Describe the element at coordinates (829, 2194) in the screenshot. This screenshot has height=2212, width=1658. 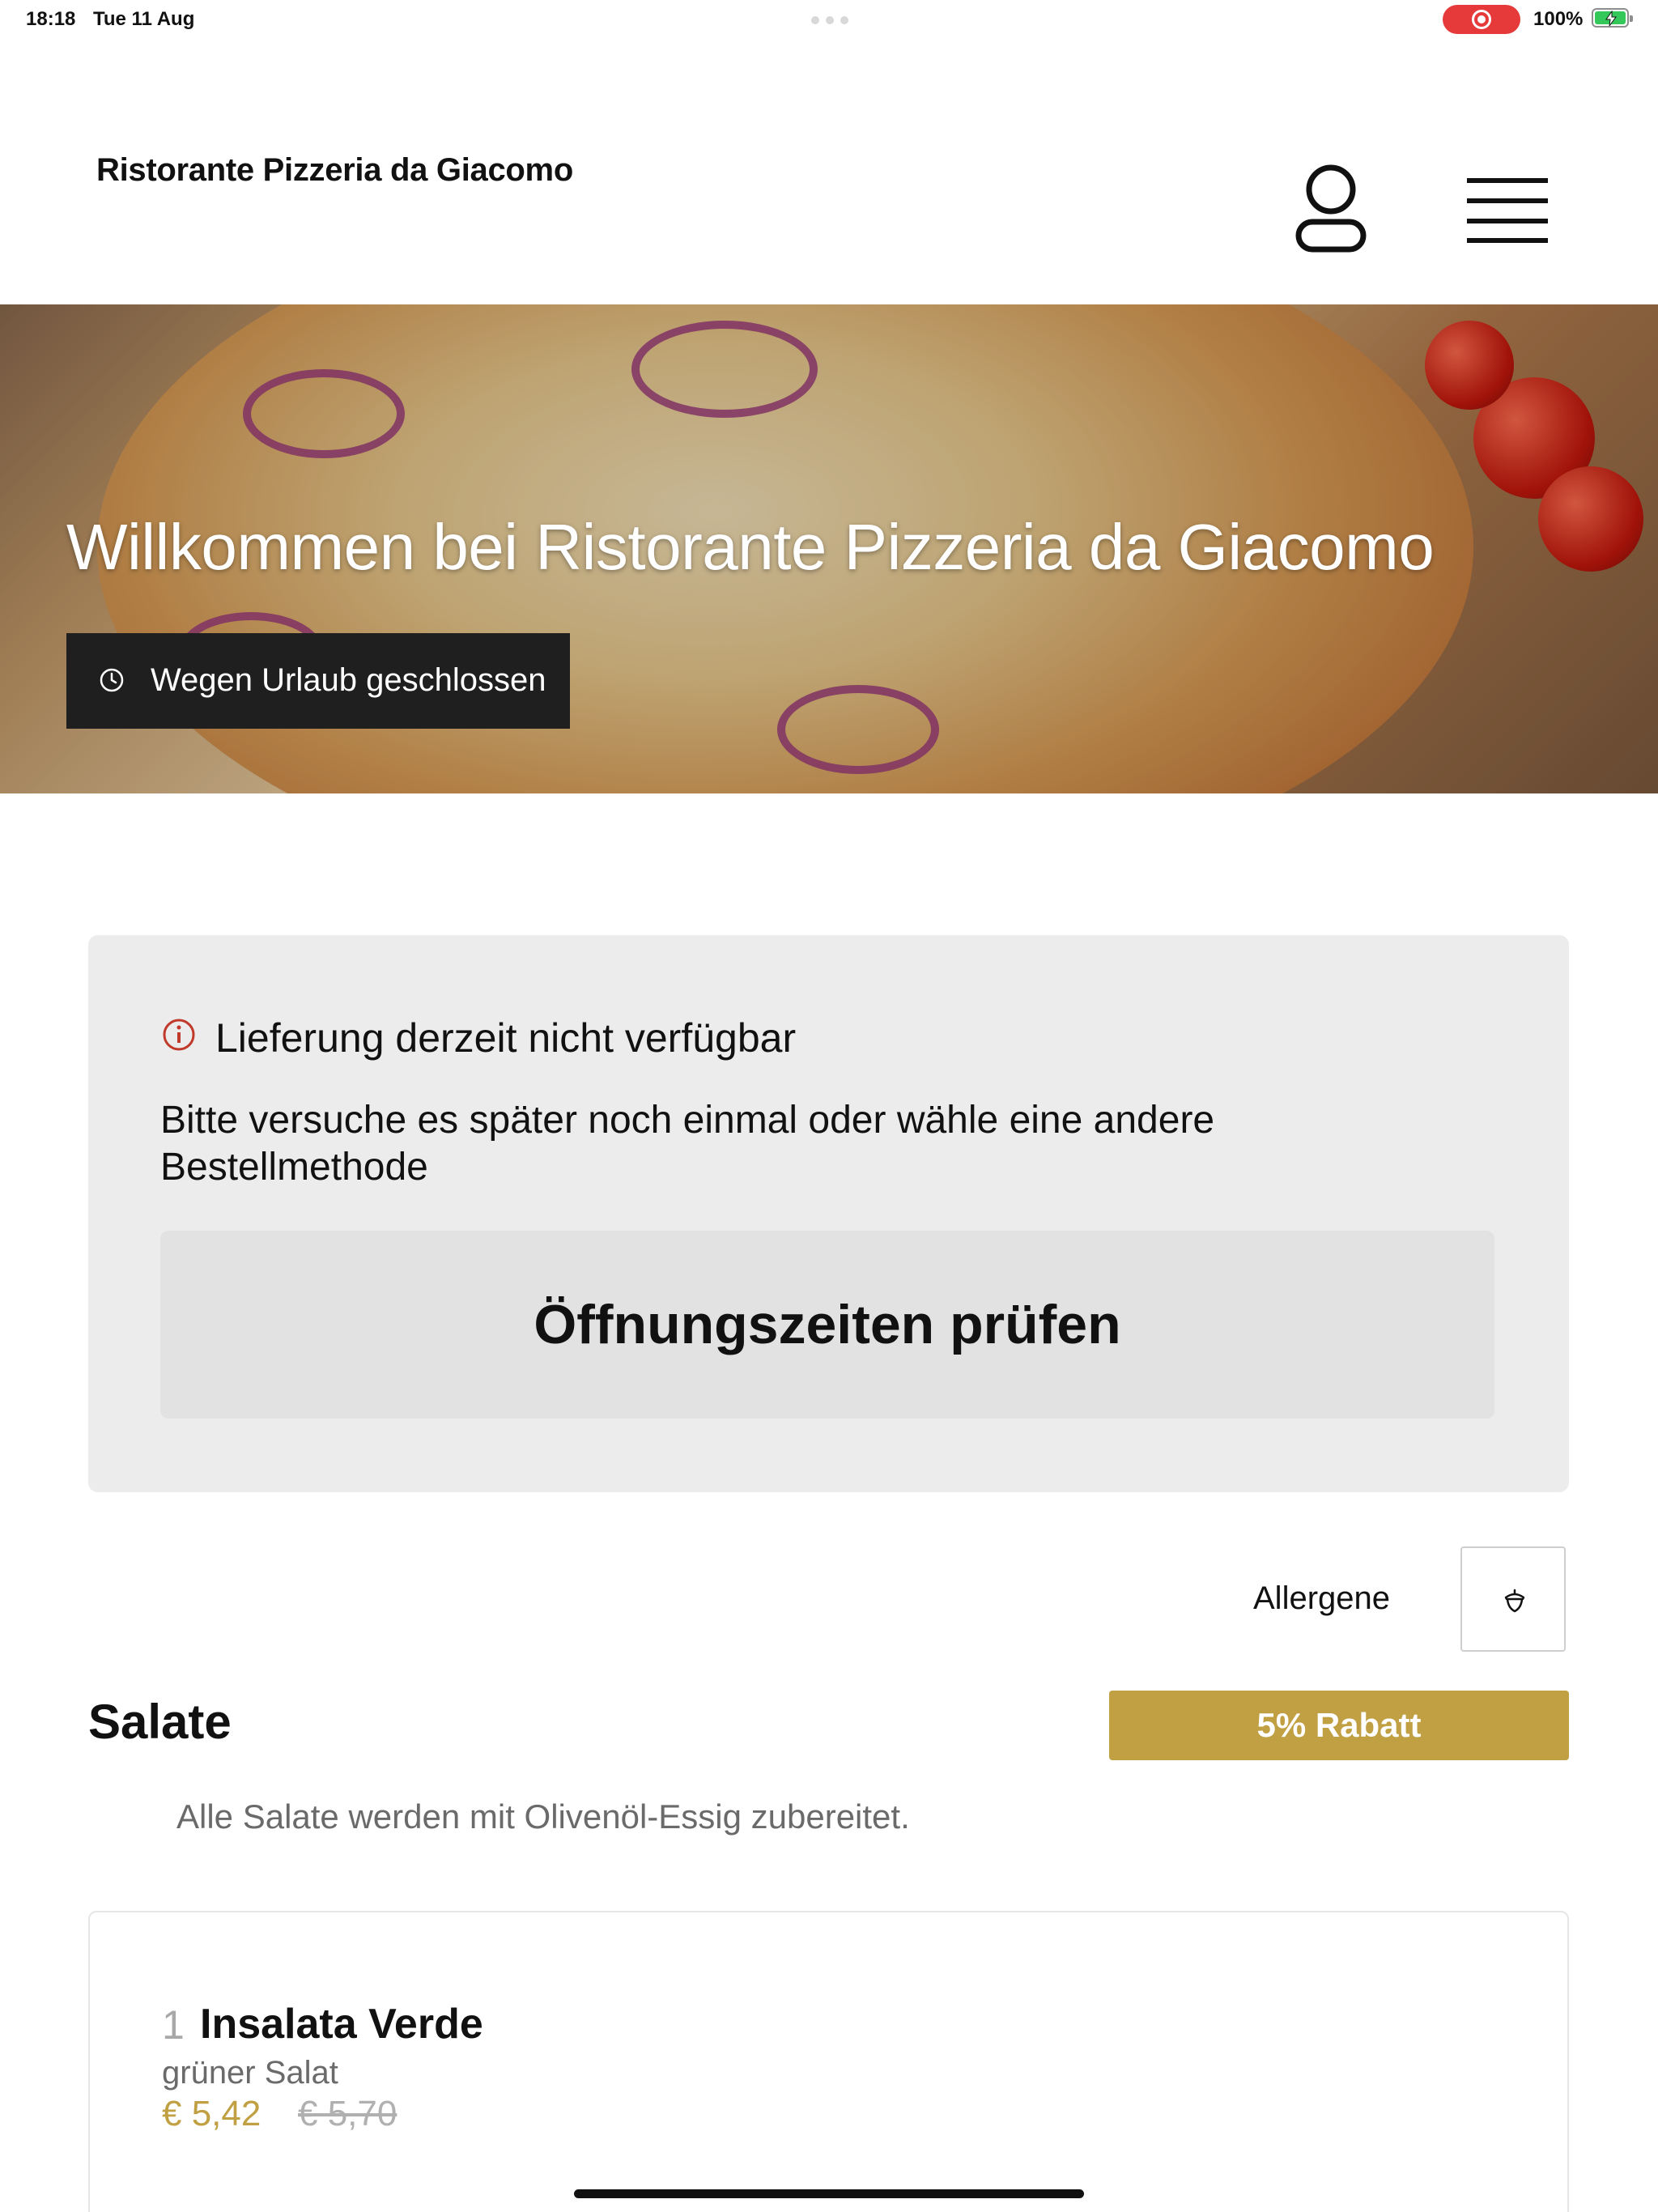
I see `home-indicator` at that location.